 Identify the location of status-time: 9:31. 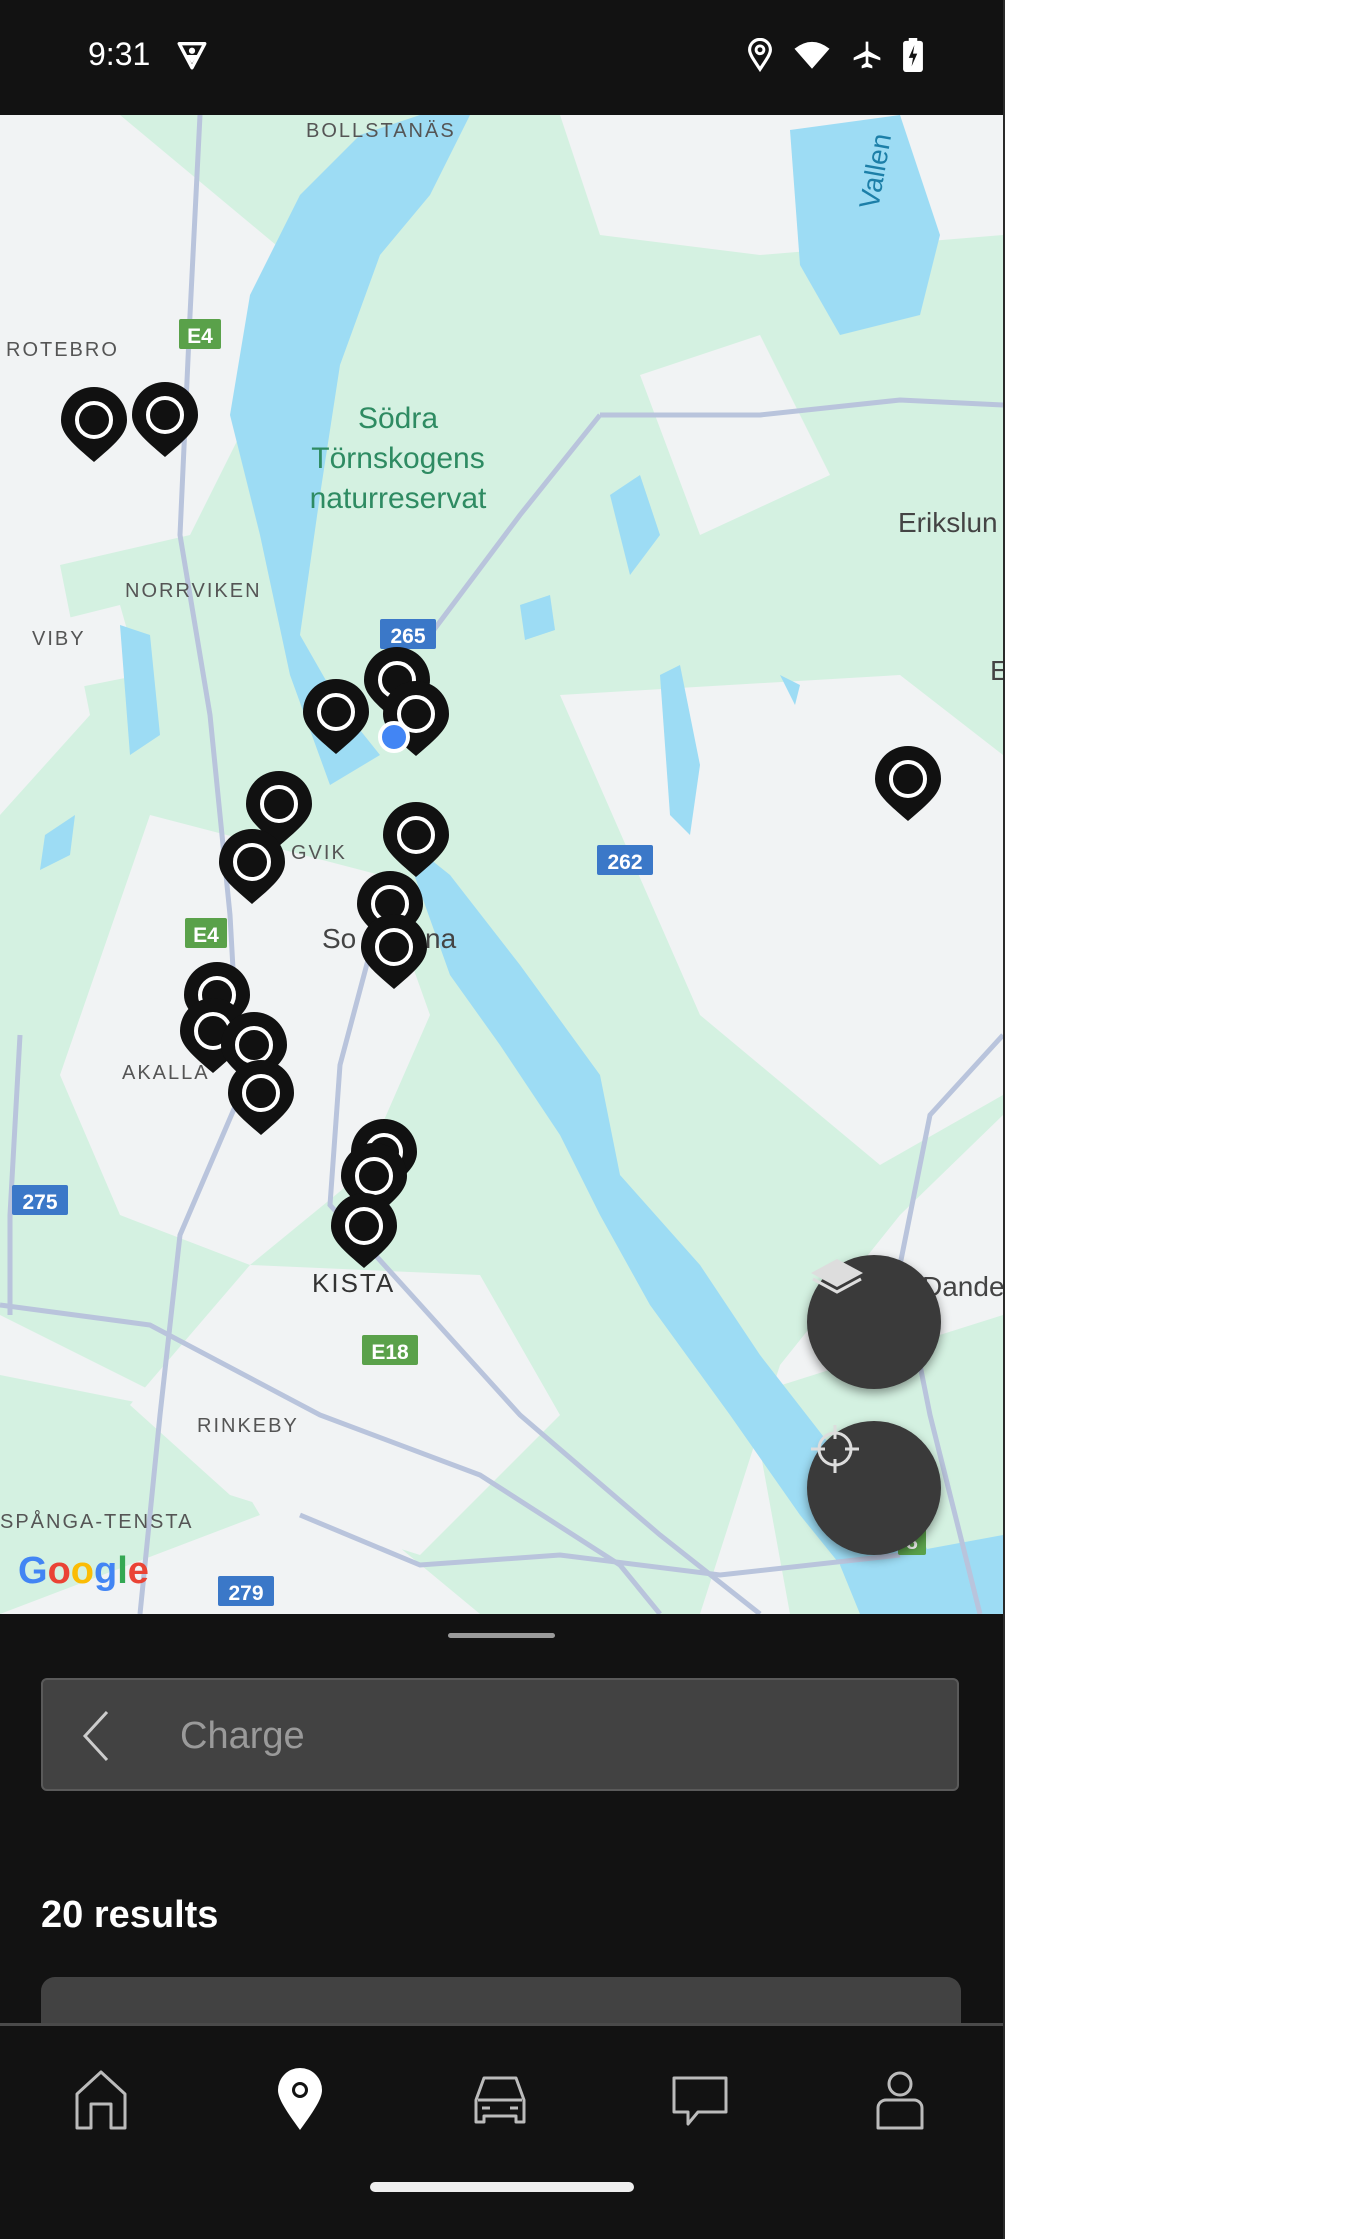
(119, 54).